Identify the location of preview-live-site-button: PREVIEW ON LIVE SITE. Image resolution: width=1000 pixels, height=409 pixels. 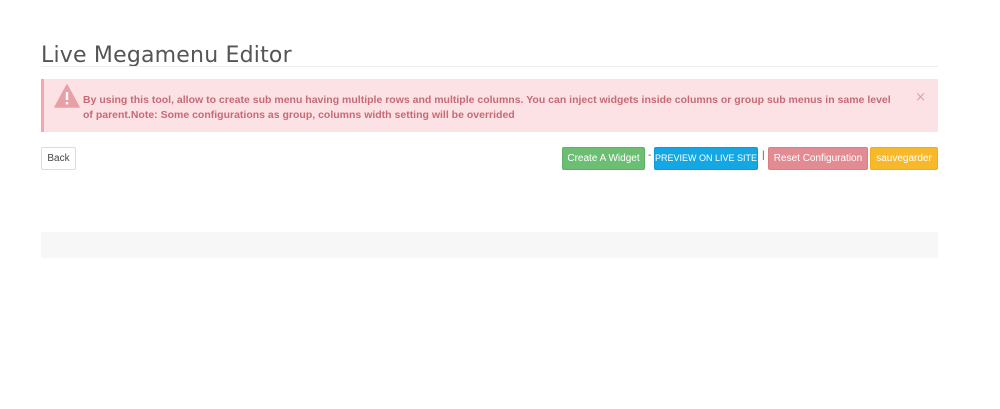
(706, 158).